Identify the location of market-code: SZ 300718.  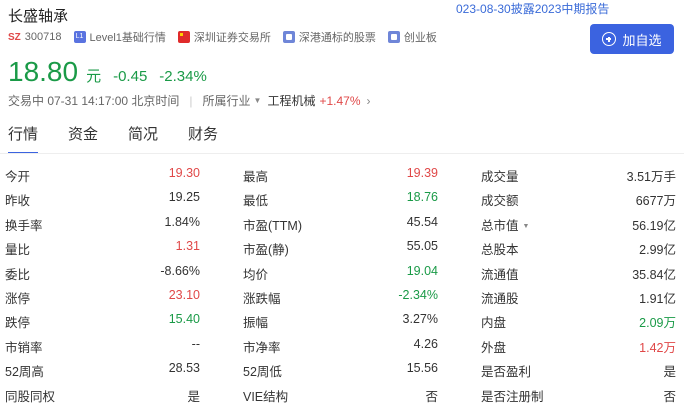
(35, 37).